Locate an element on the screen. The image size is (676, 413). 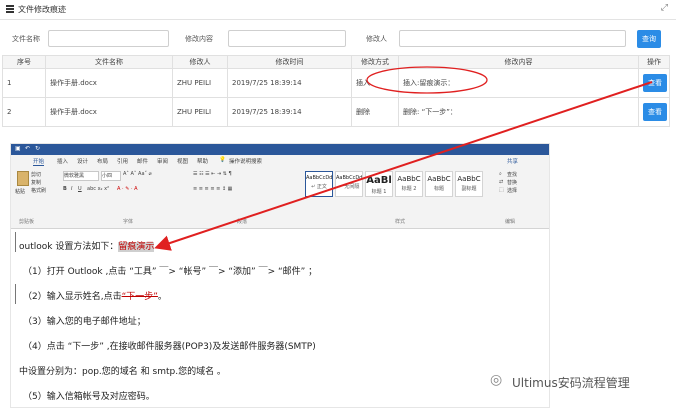
wechat-icon: ◎ is located at coordinates (496, 380).